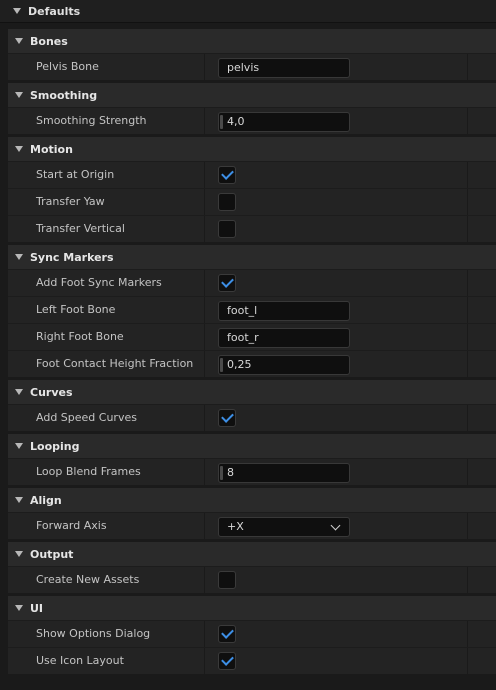  I want to click on add-foot-sync-markers-checkbox, so click(227, 283).